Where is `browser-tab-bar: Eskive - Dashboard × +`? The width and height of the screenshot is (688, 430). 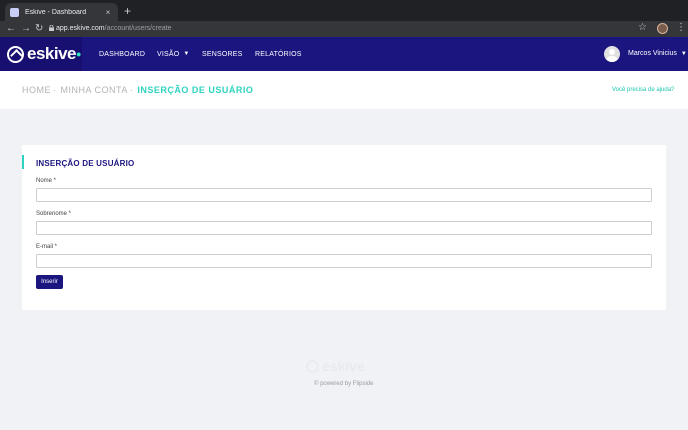 browser-tab-bar: Eskive - Dashboard × + is located at coordinates (344, 10).